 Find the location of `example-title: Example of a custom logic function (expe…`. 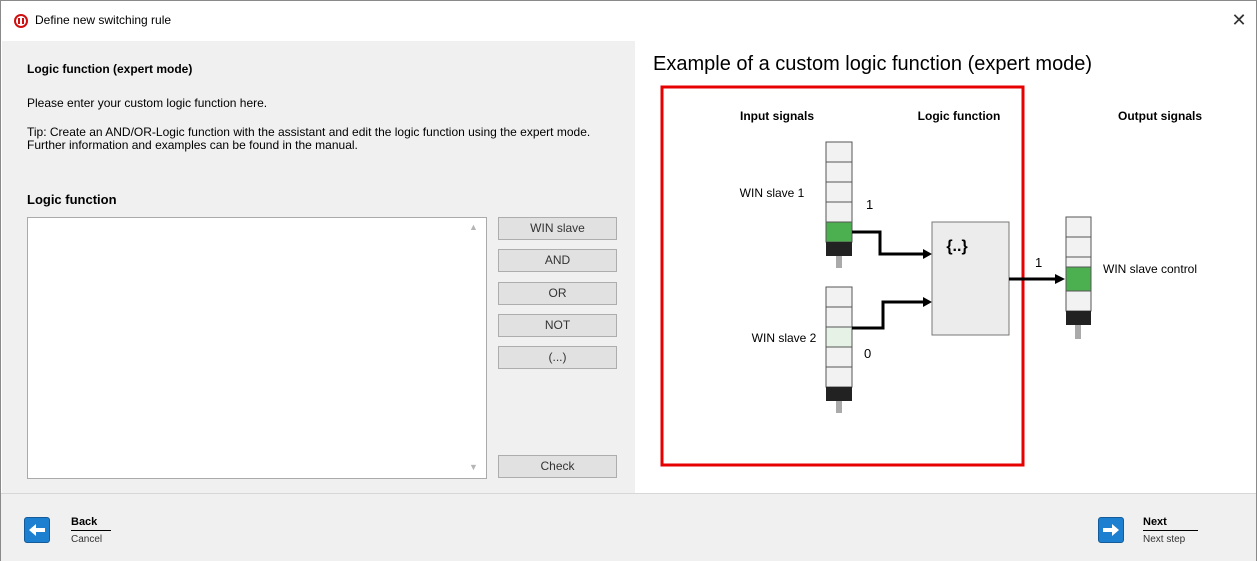

example-title: Example of a custom logic function (expe… is located at coordinates (873, 64).